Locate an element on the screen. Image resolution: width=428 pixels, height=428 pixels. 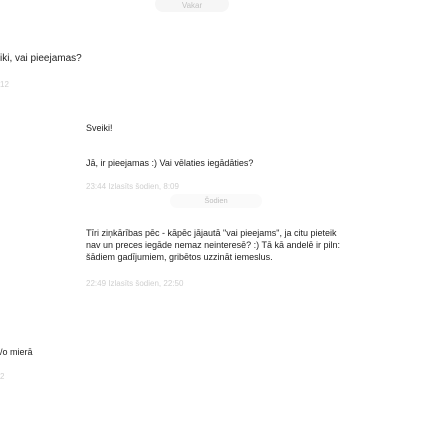
incoming-message-time: 2 is located at coordinates (2, 376).